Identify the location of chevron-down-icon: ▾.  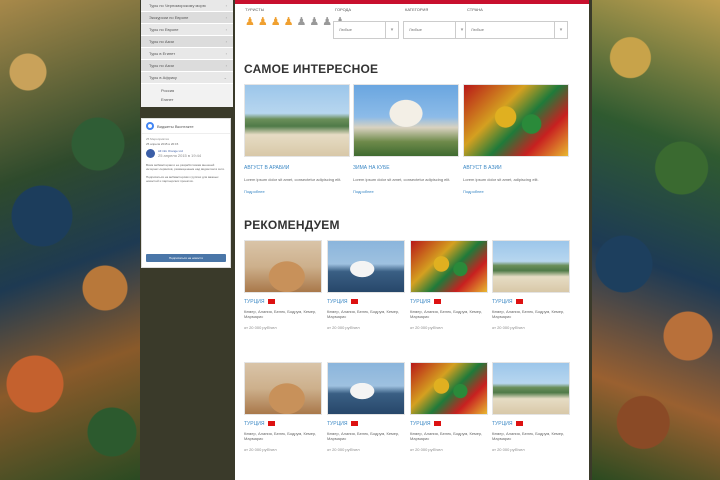
(391, 30).